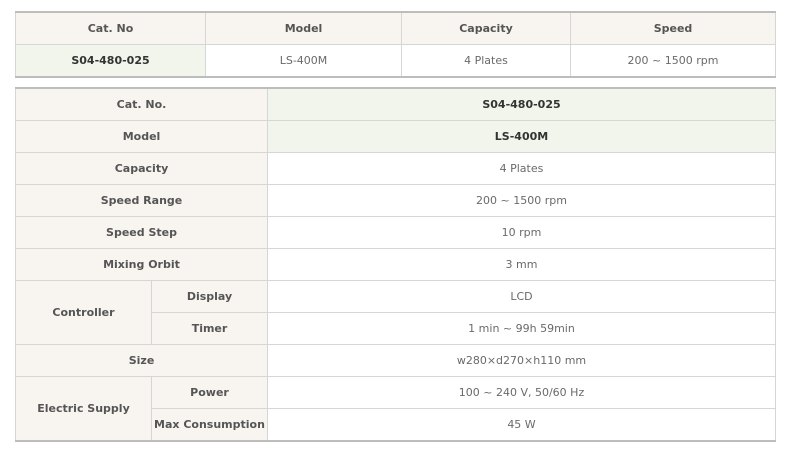 The image size is (785, 459). What do you see at coordinates (521, 232) in the screenshot?
I see `spec-value-speed-step: 10 rpm` at bounding box center [521, 232].